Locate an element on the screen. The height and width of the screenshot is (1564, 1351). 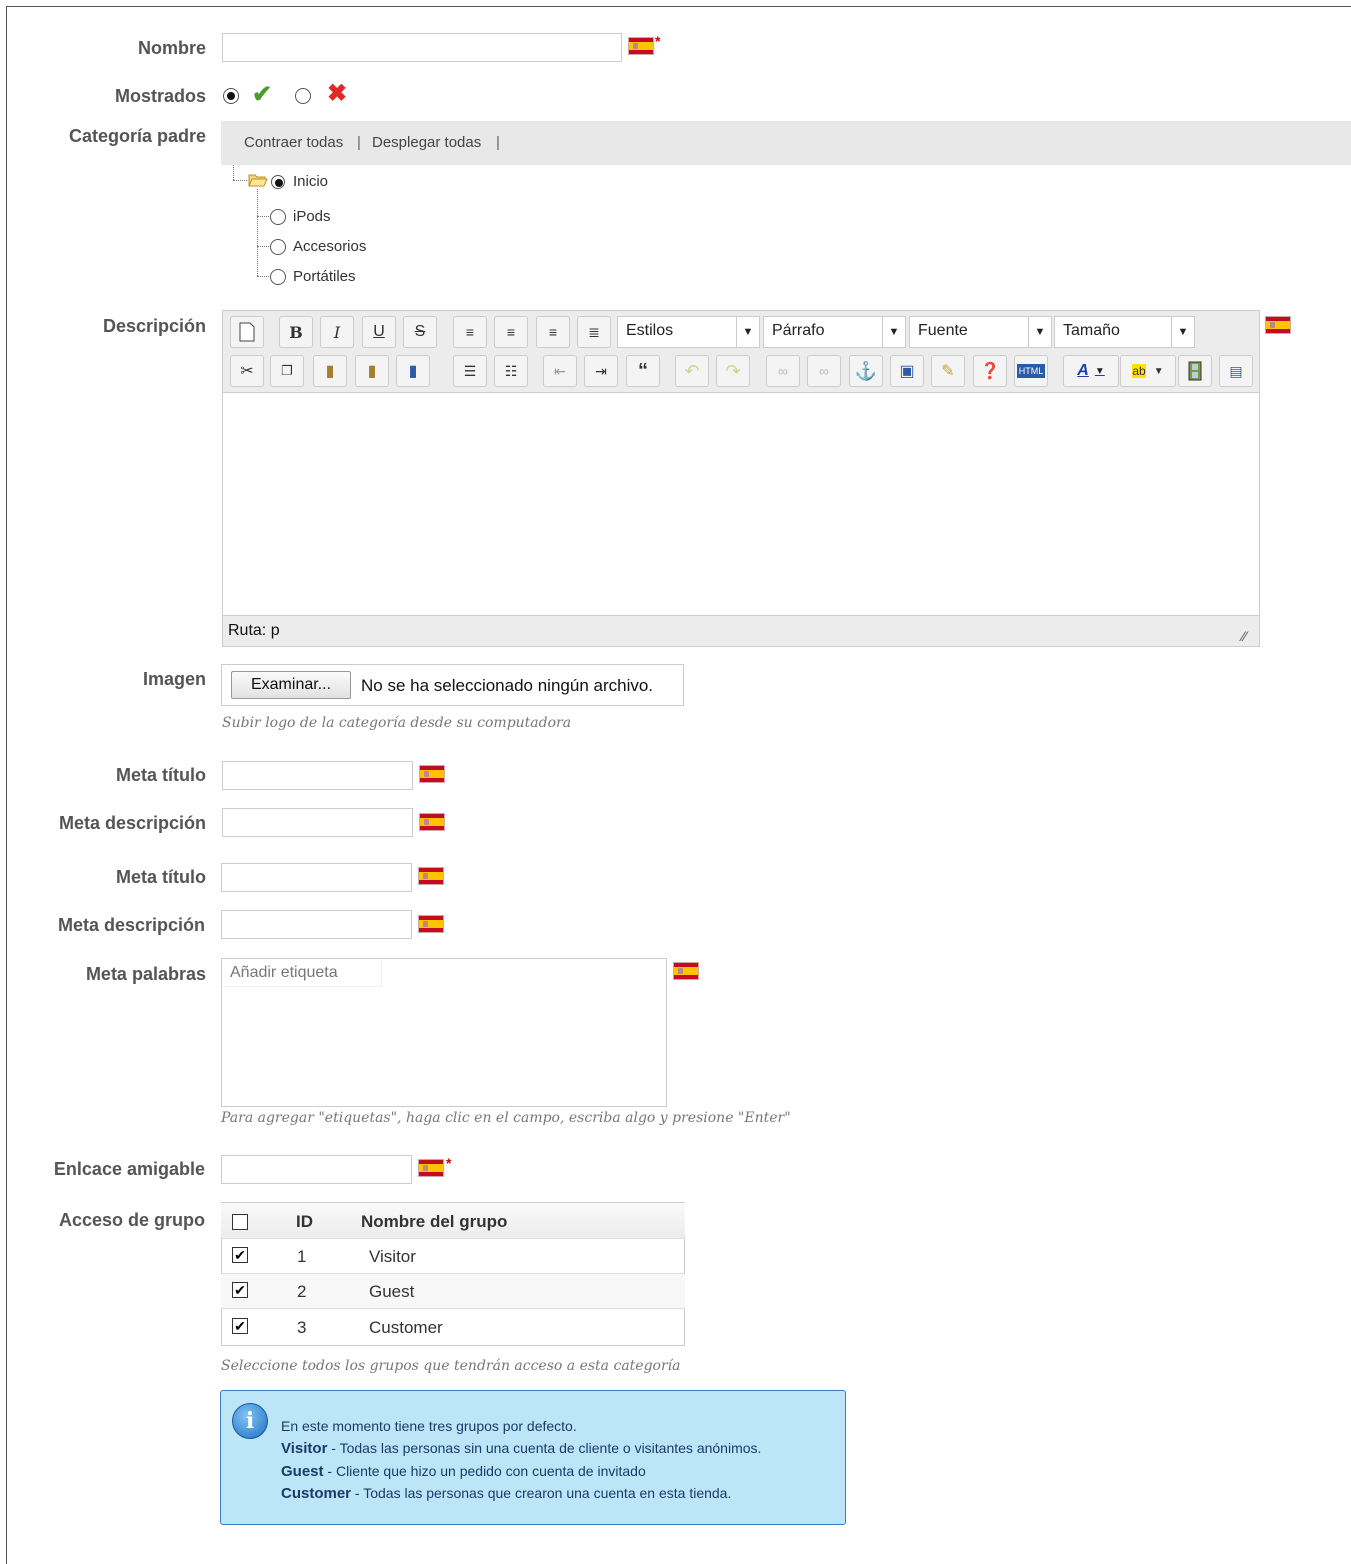
indent-icon: ⇥ is located at coordinates (601, 371).